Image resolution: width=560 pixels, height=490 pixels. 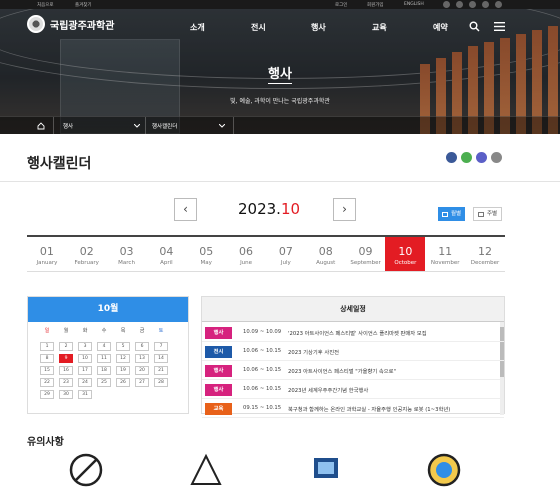 What do you see at coordinates (86, 263) in the screenshot?
I see `month-english: February` at bounding box center [86, 263].